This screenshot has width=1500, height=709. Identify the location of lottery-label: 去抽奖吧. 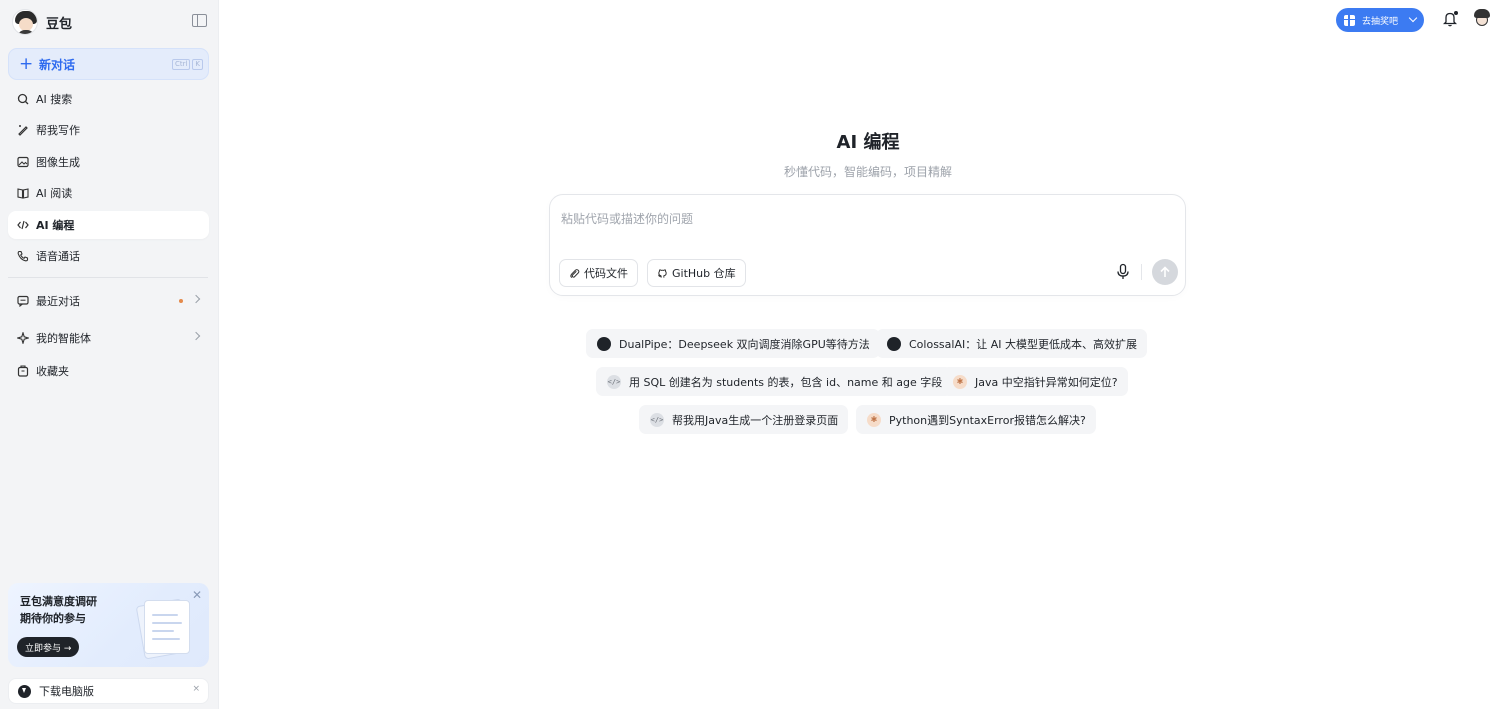
(1380, 21).